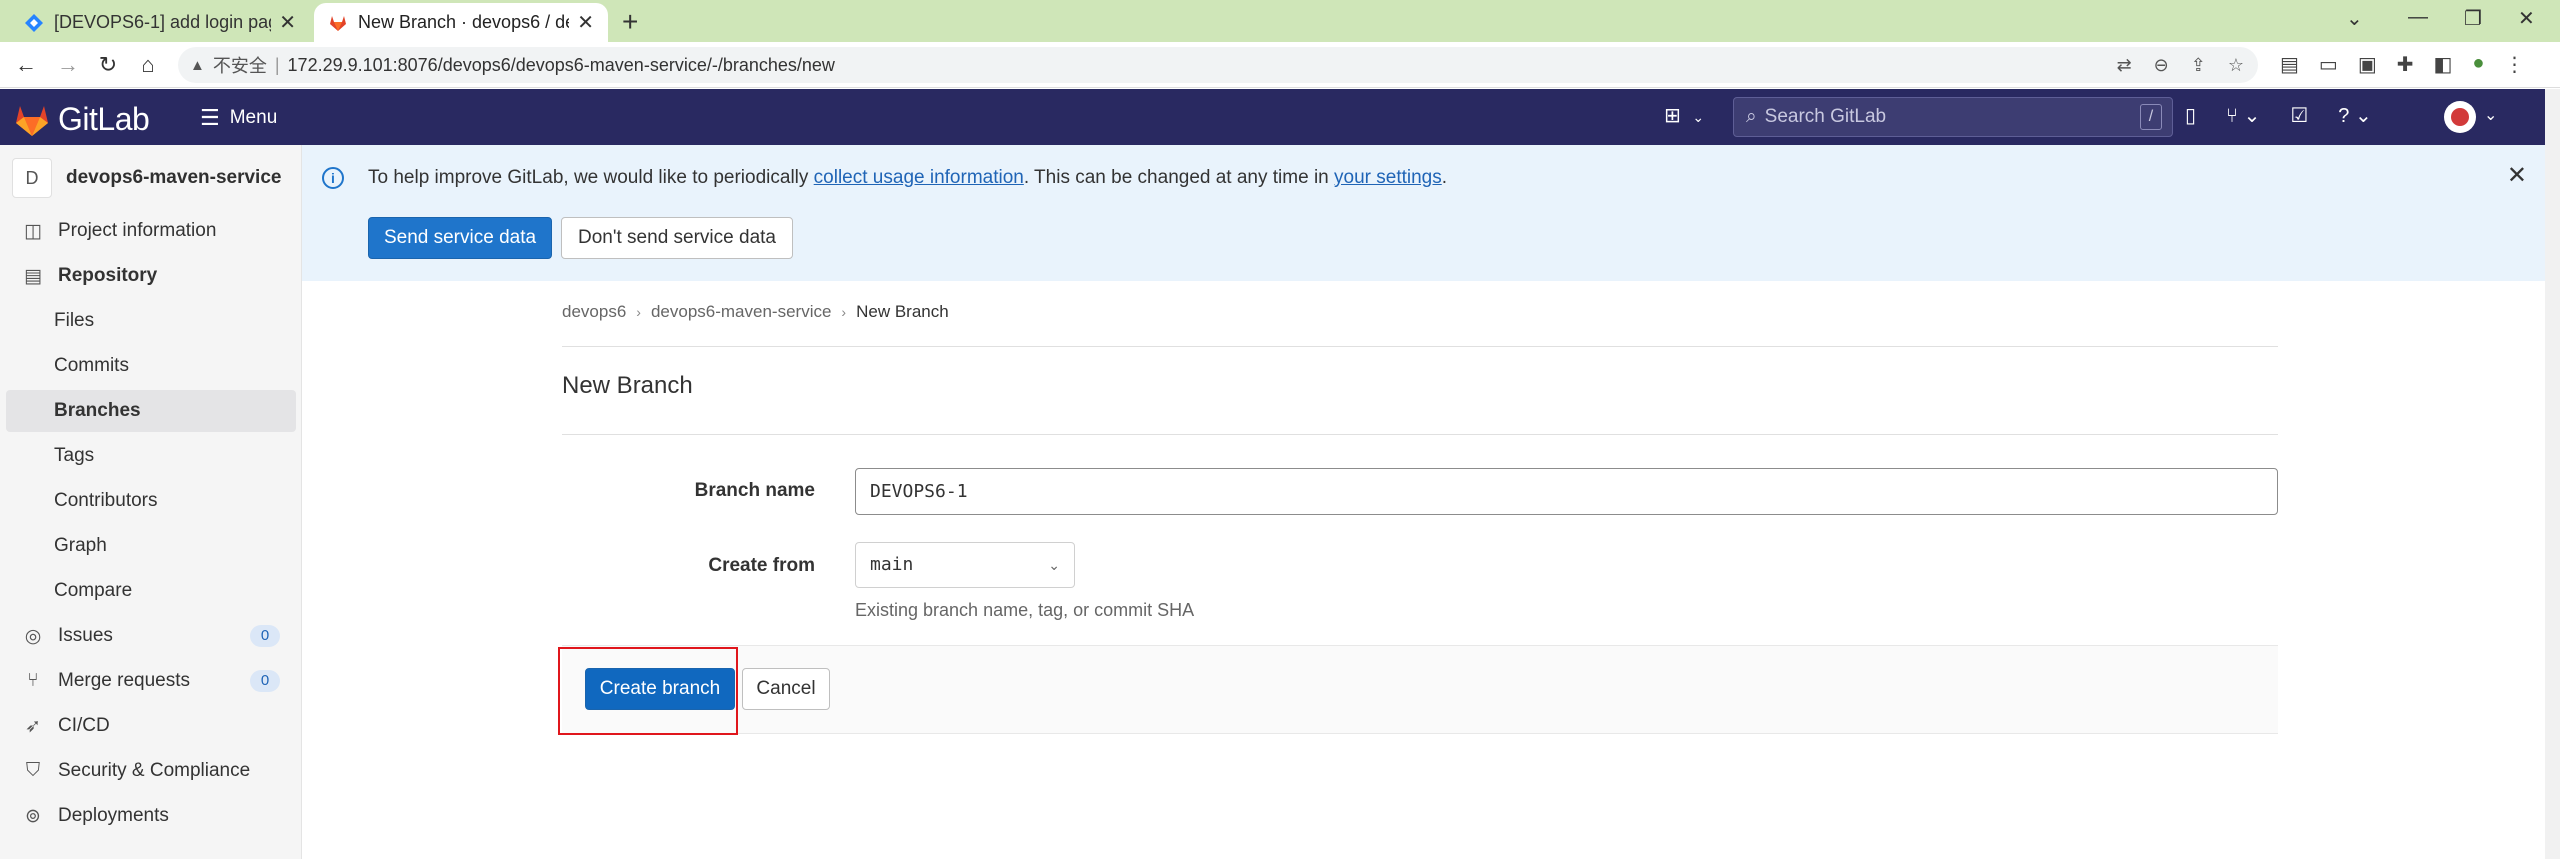 This screenshot has width=2560, height=859. Describe the element at coordinates (630, 22) in the screenshot. I see `new-tab-plus-icon: +` at that location.